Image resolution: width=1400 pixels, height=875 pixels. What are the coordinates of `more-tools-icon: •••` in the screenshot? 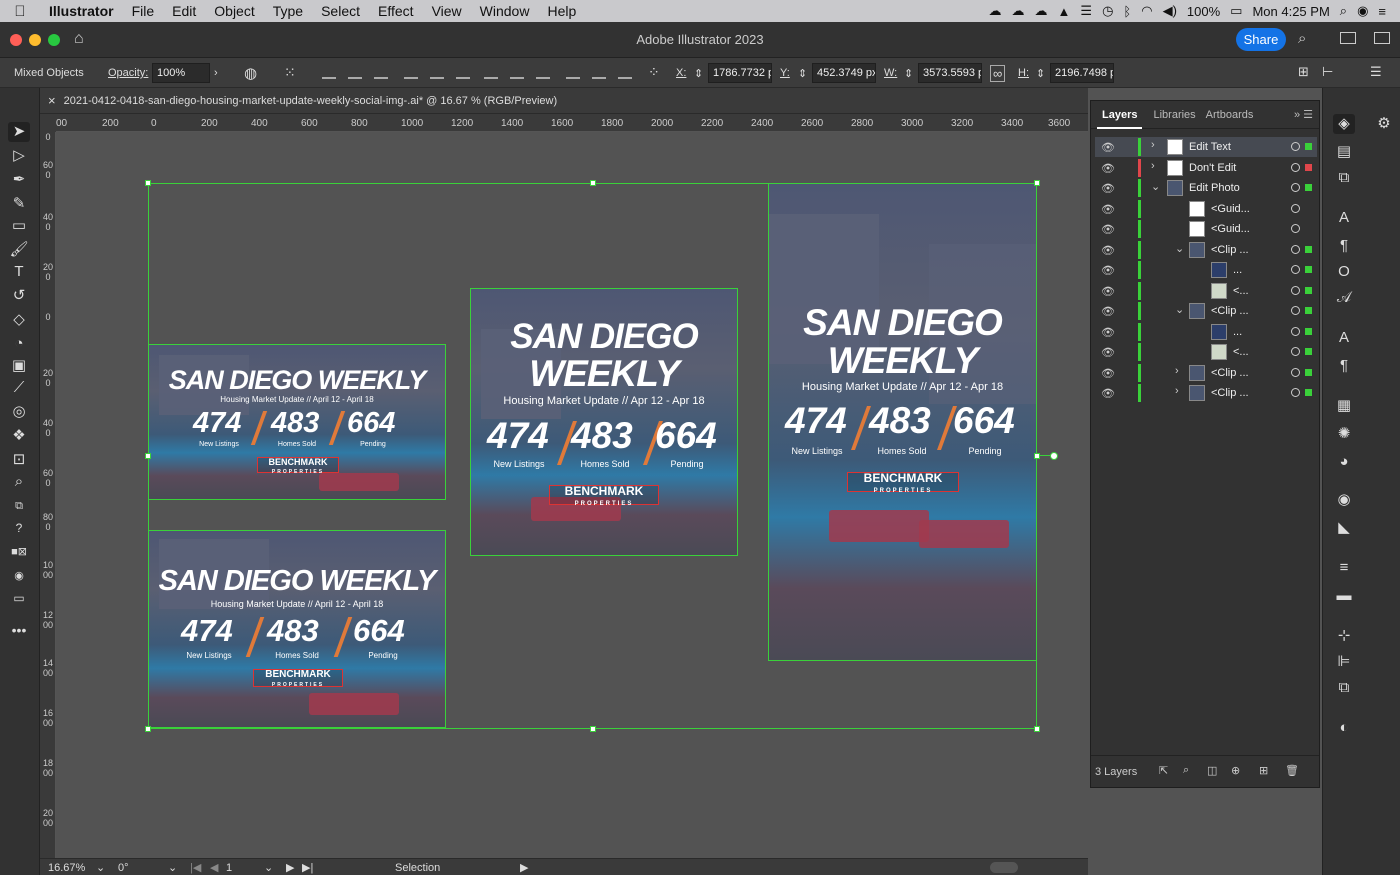 It's located at (19, 630).